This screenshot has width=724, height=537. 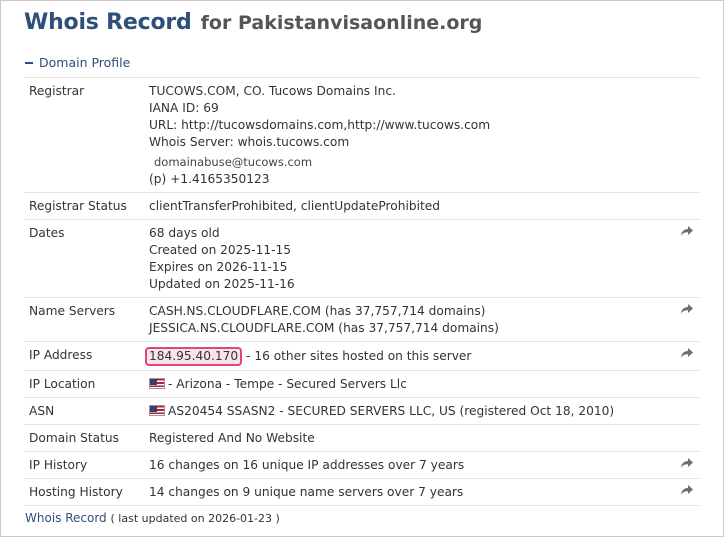 I want to click on label-ip-address: IP Address, so click(x=86, y=356).